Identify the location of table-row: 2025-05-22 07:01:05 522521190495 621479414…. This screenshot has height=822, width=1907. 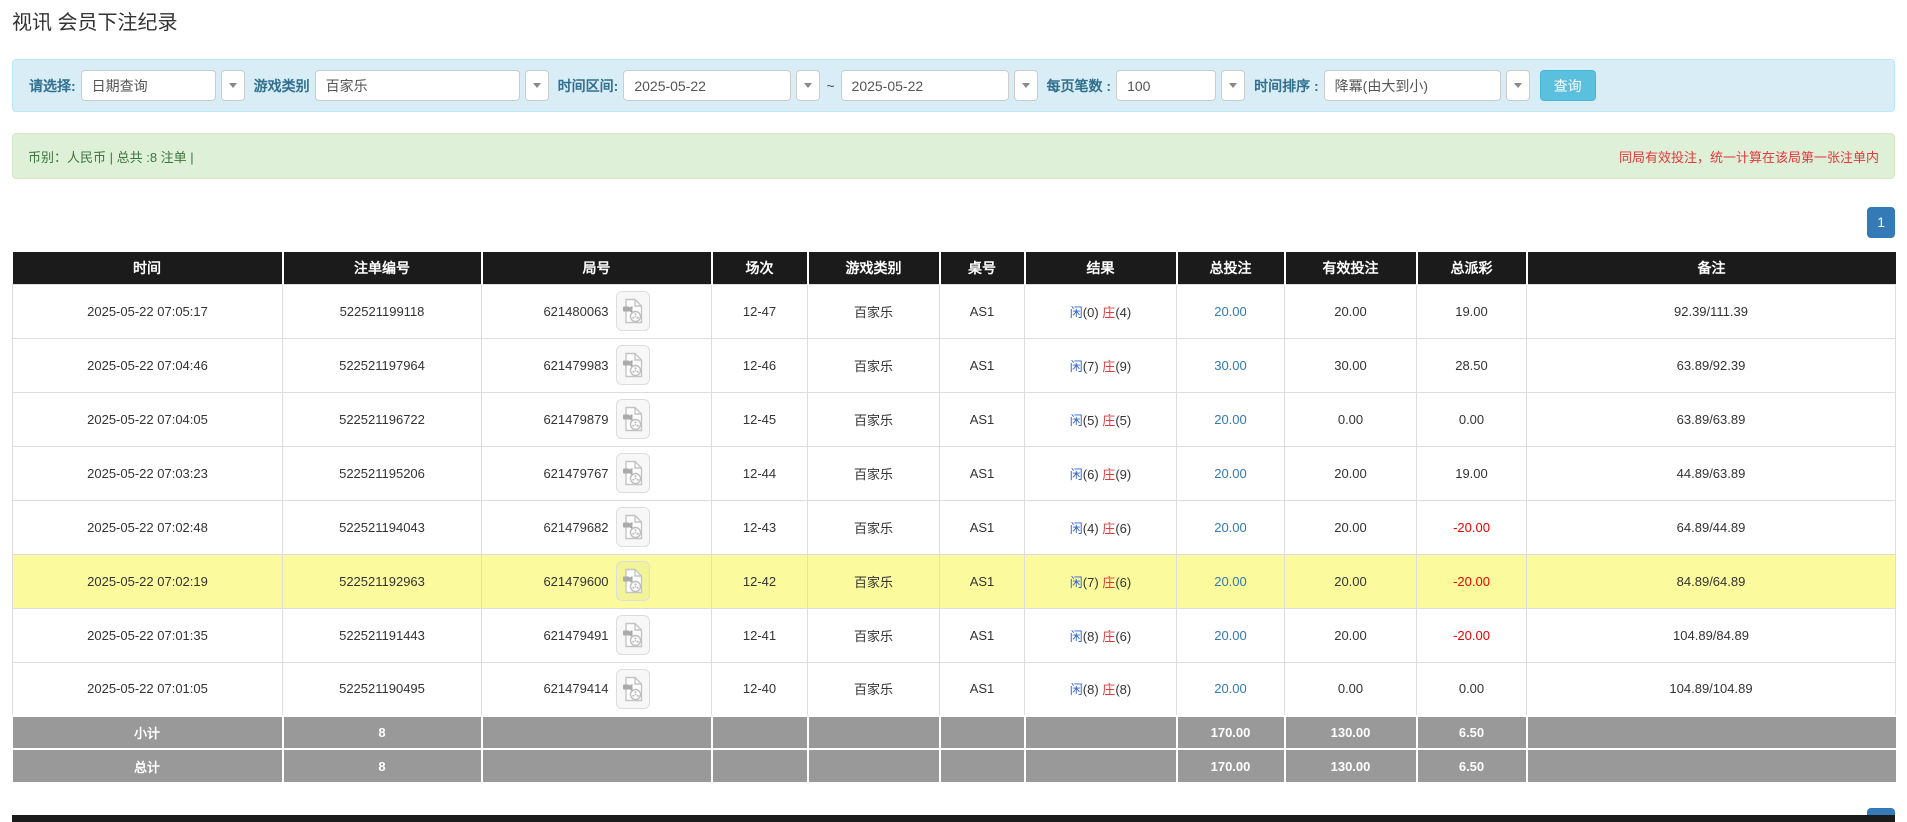
(954, 689).